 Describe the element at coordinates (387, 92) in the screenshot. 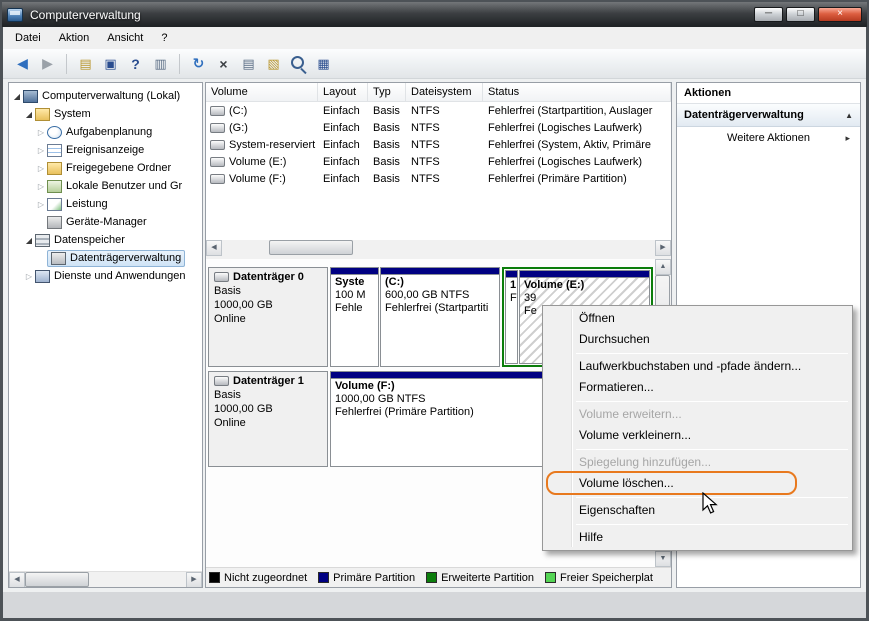

I see `column-header-typ: Typ` at that location.